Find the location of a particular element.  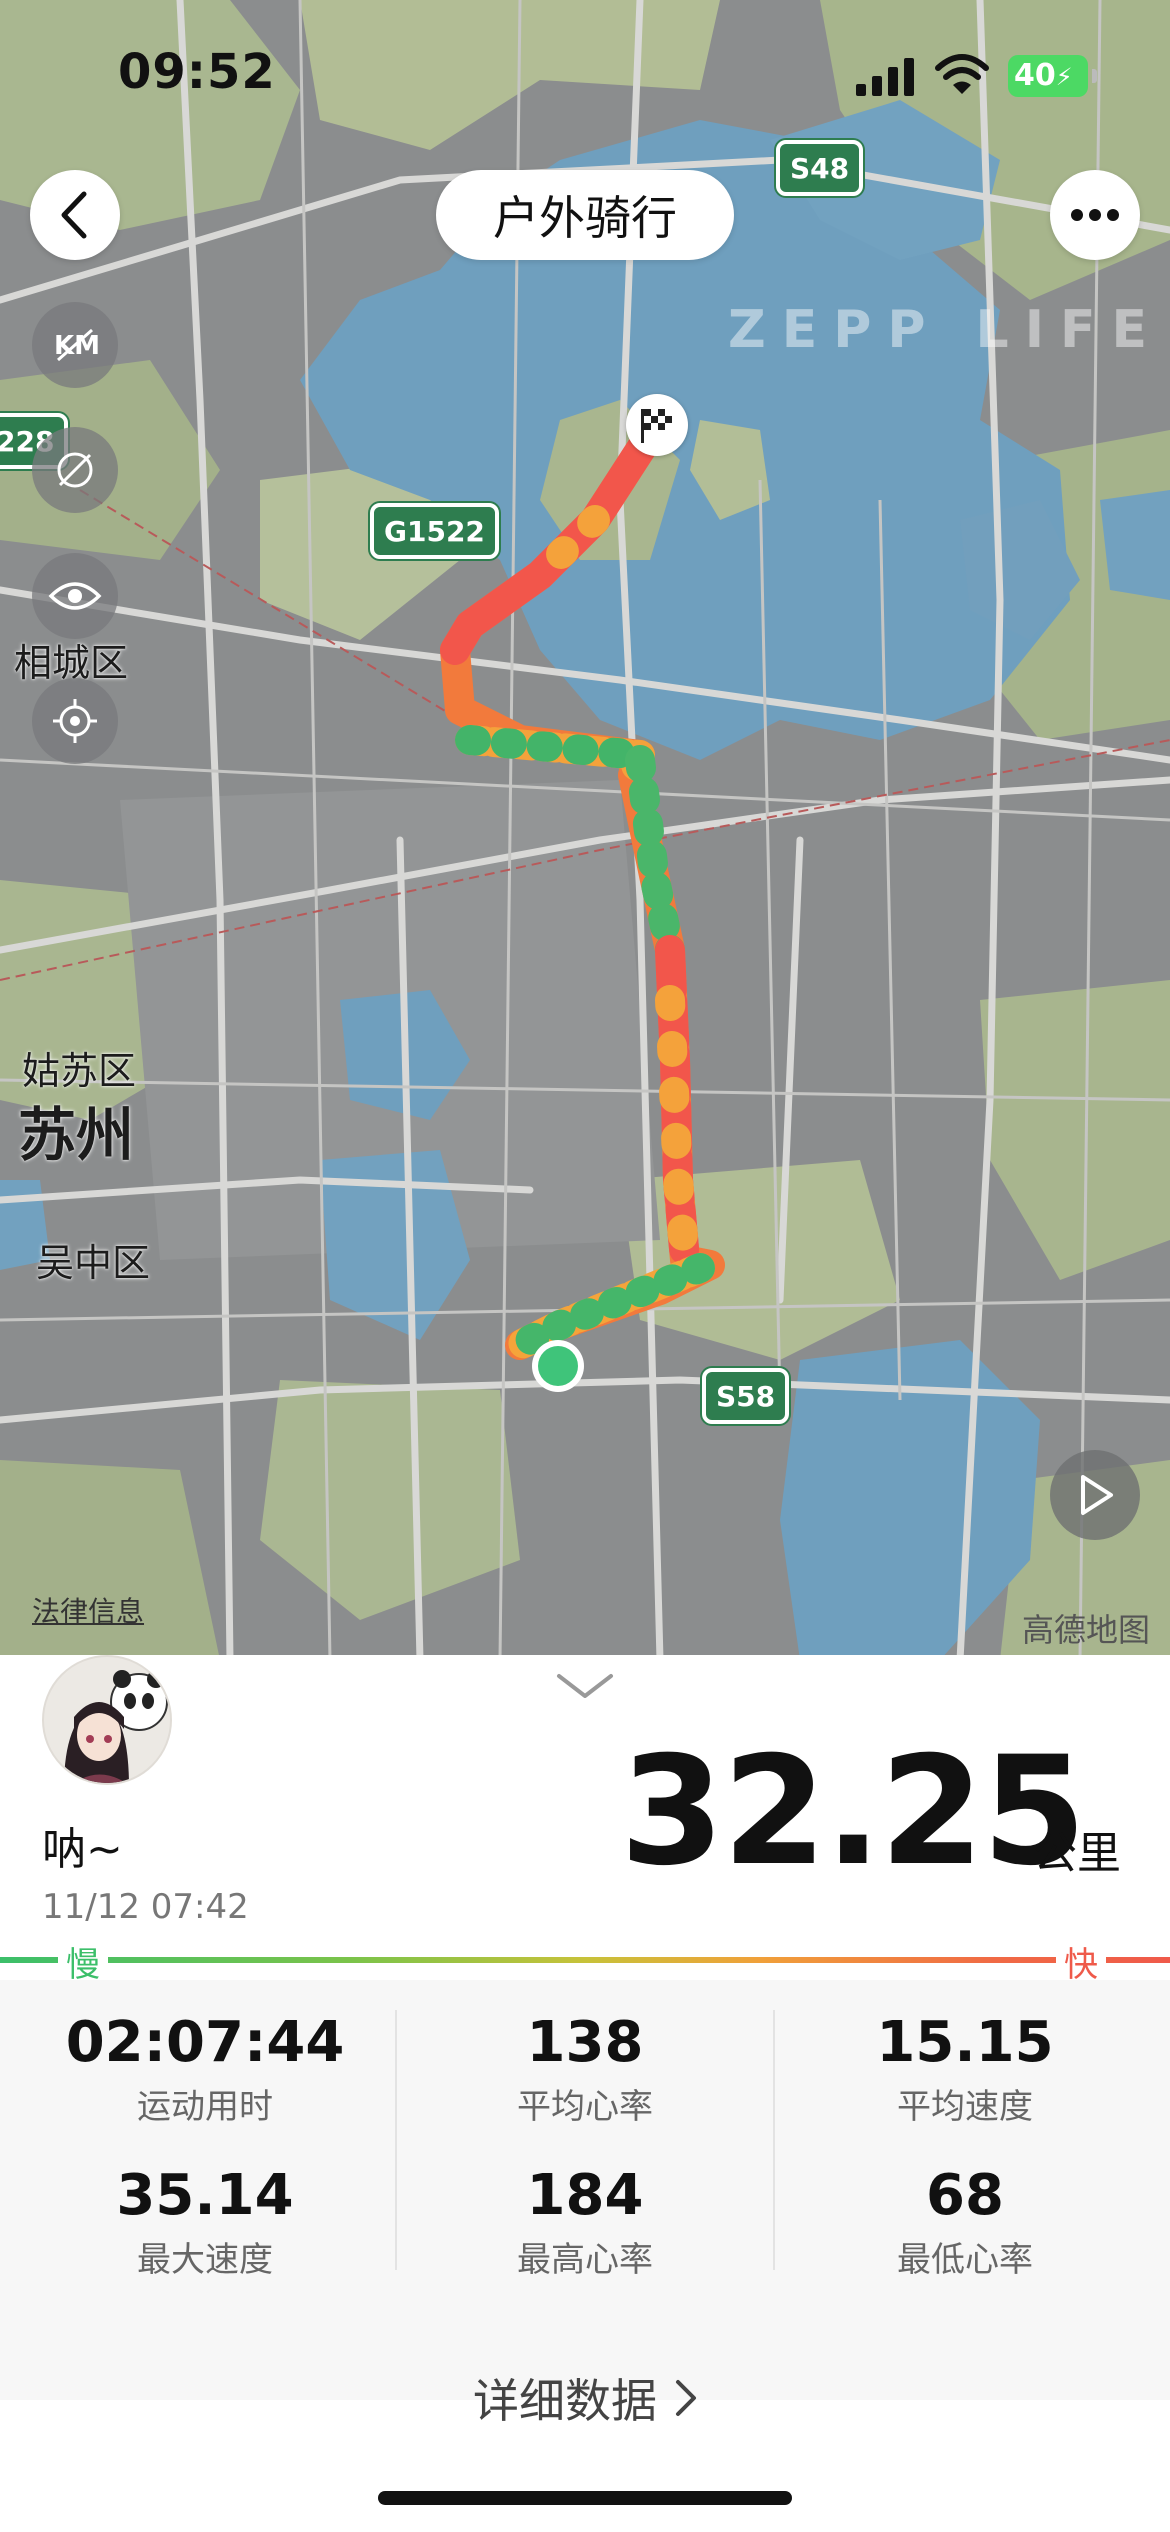

speed-fast-label: 快 is located at coordinates (1081, 1961).